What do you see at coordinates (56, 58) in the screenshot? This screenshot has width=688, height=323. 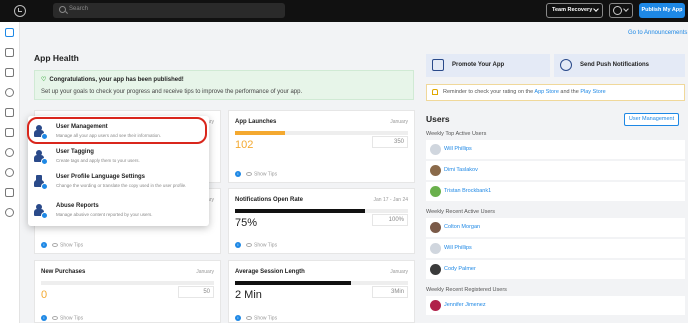 I see `page-title: App Health` at bounding box center [56, 58].